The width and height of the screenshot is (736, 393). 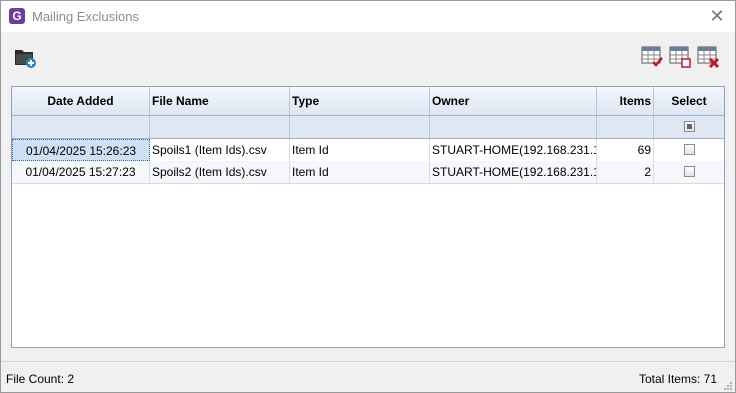 I want to click on select-all-checkbox, so click(x=689, y=126).